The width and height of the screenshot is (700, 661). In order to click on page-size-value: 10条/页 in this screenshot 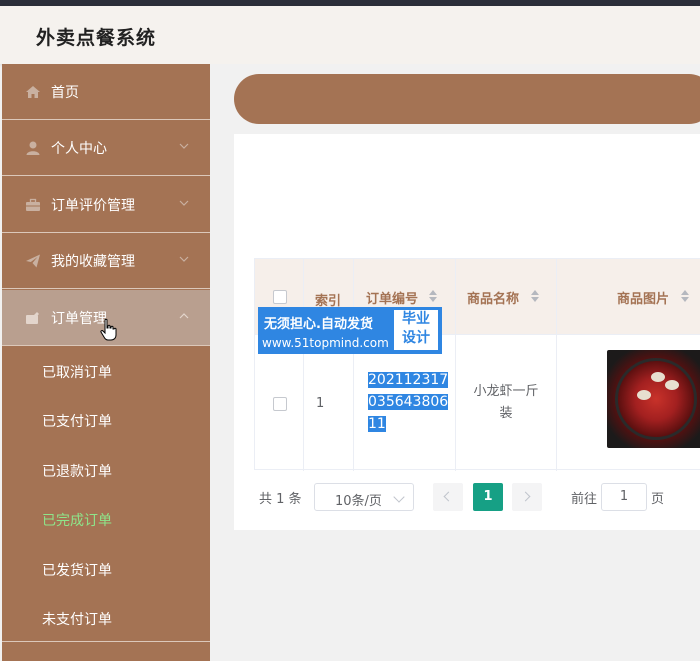, I will do `click(358, 501)`.